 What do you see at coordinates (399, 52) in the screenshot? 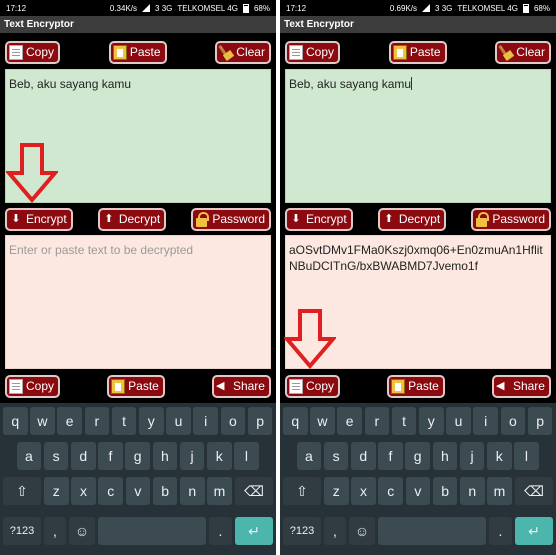
I see `paste-icon` at bounding box center [399, 52].